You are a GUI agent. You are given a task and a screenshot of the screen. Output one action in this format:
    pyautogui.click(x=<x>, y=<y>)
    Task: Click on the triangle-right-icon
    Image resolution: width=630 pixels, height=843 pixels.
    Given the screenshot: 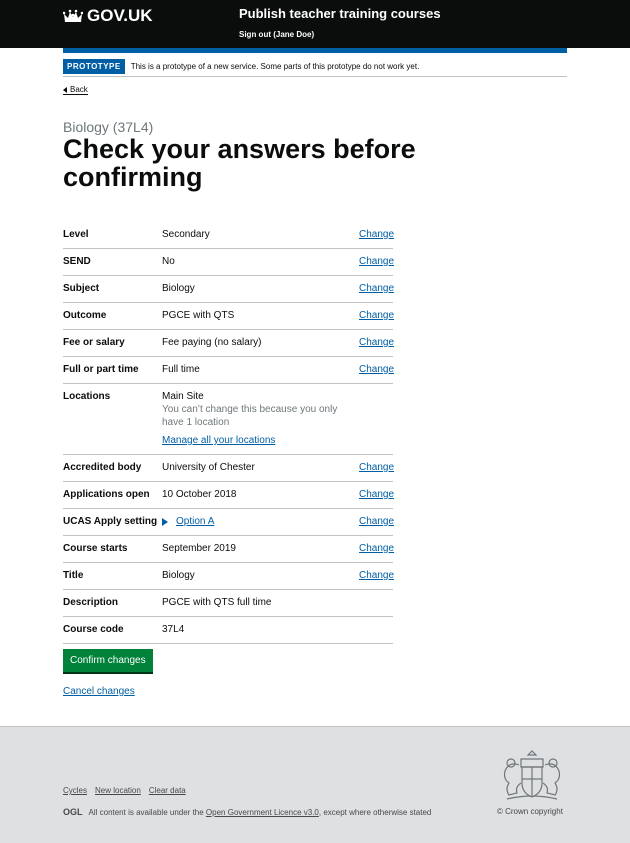 What is the action you would take?
    pyautogui.click(x=165, y=521)
    